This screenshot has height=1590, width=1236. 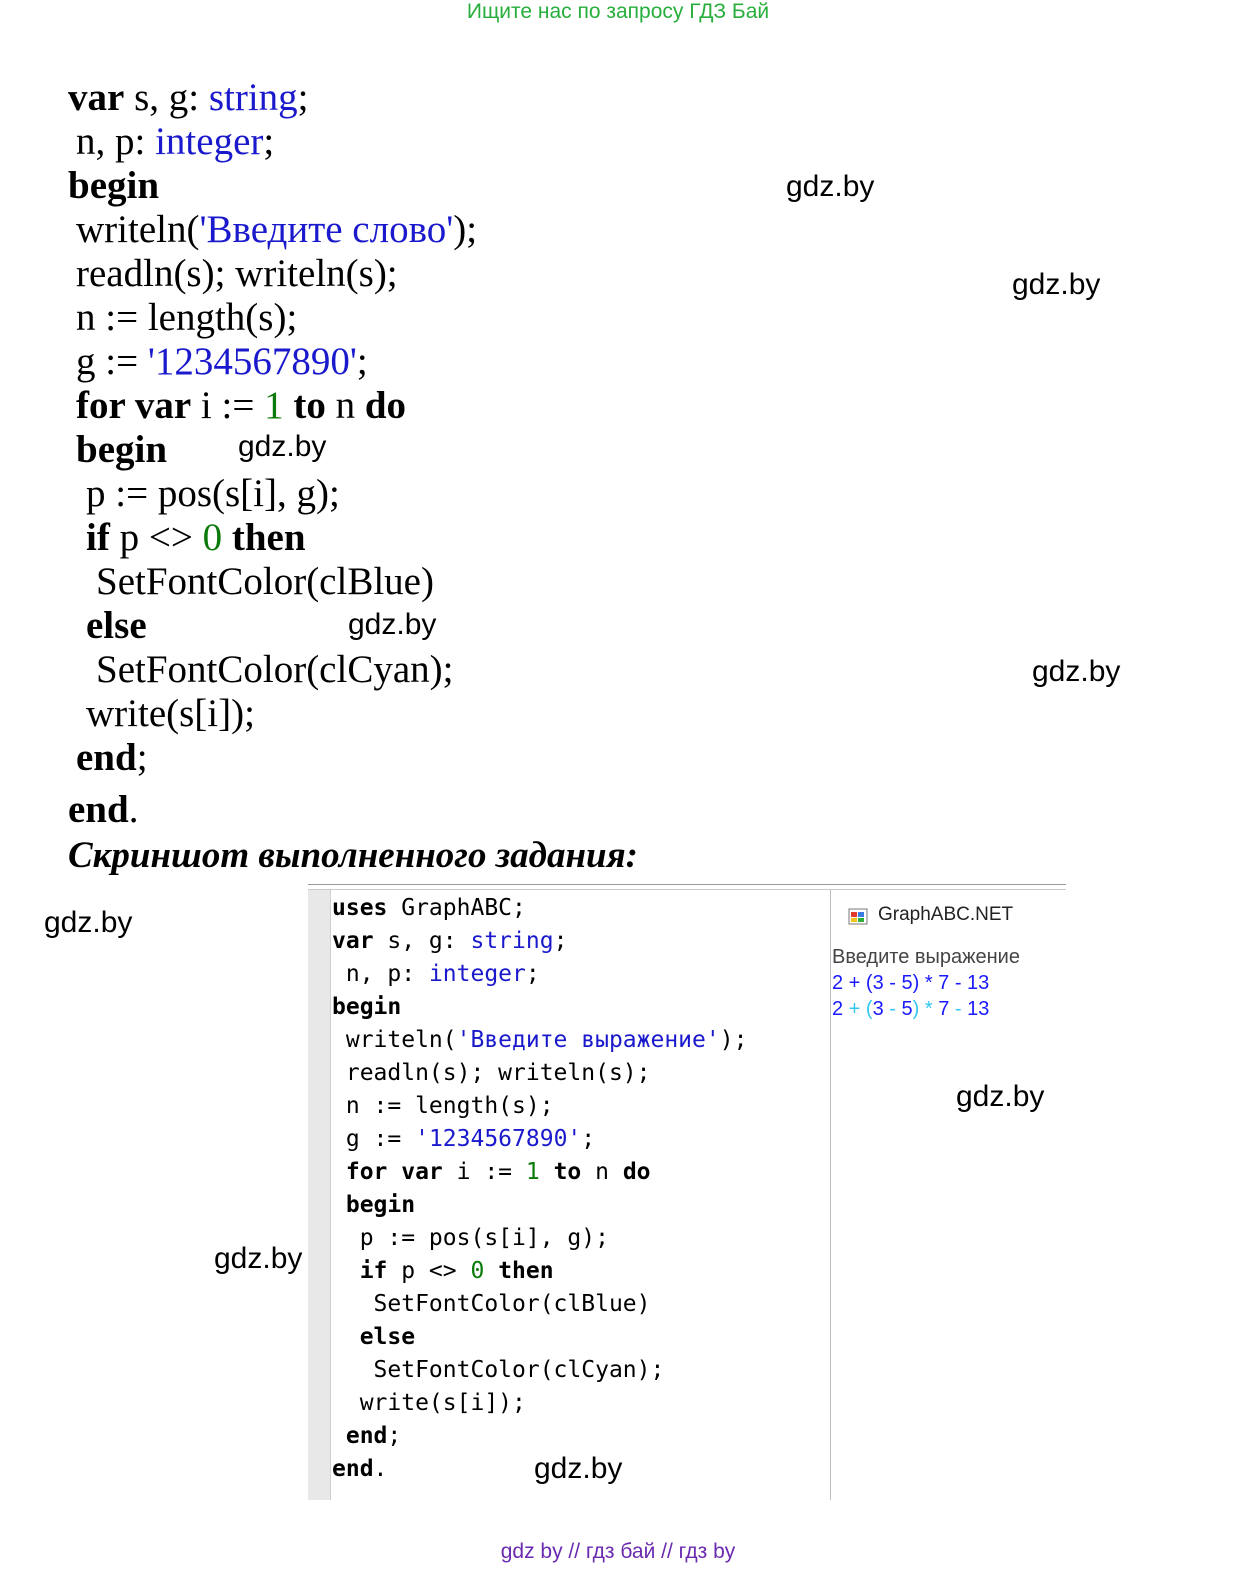 I want to click on graphabc-app-icon, so click(x=858, y=916).